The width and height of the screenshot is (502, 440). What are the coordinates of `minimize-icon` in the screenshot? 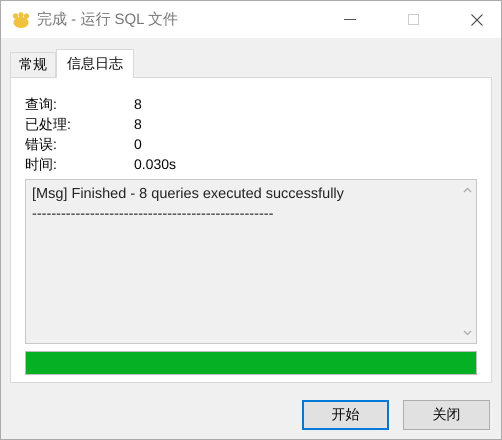 It's located at (350, 19).